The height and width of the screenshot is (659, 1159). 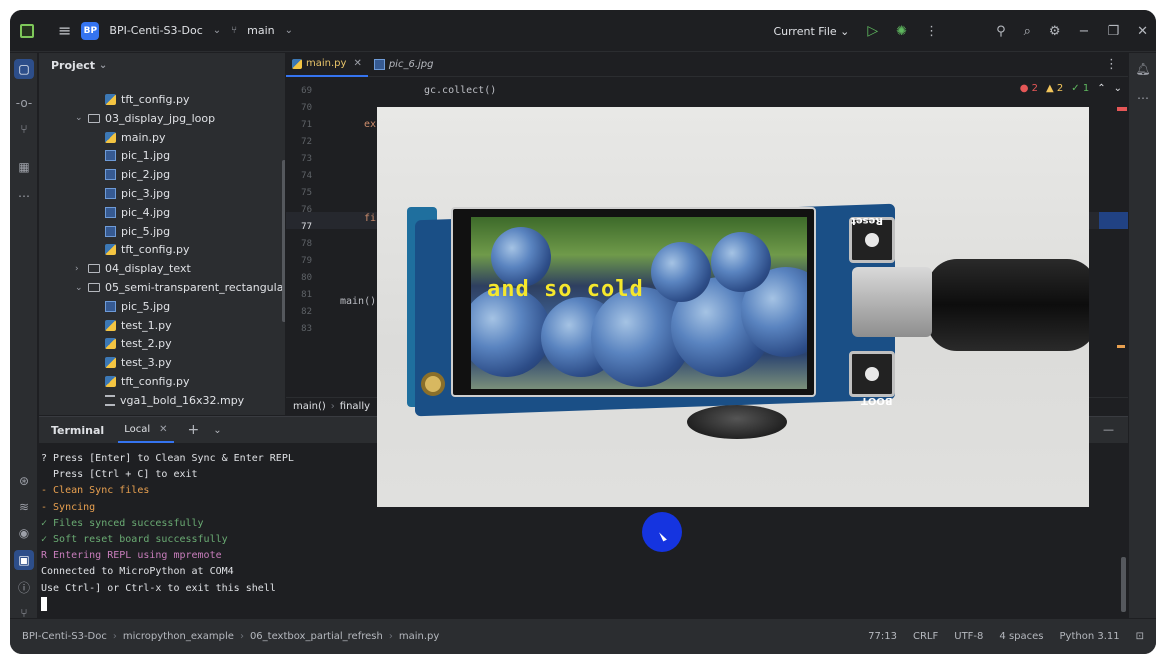 I want to click on project-tool-icon: ▢, so click(x=24, y=69).